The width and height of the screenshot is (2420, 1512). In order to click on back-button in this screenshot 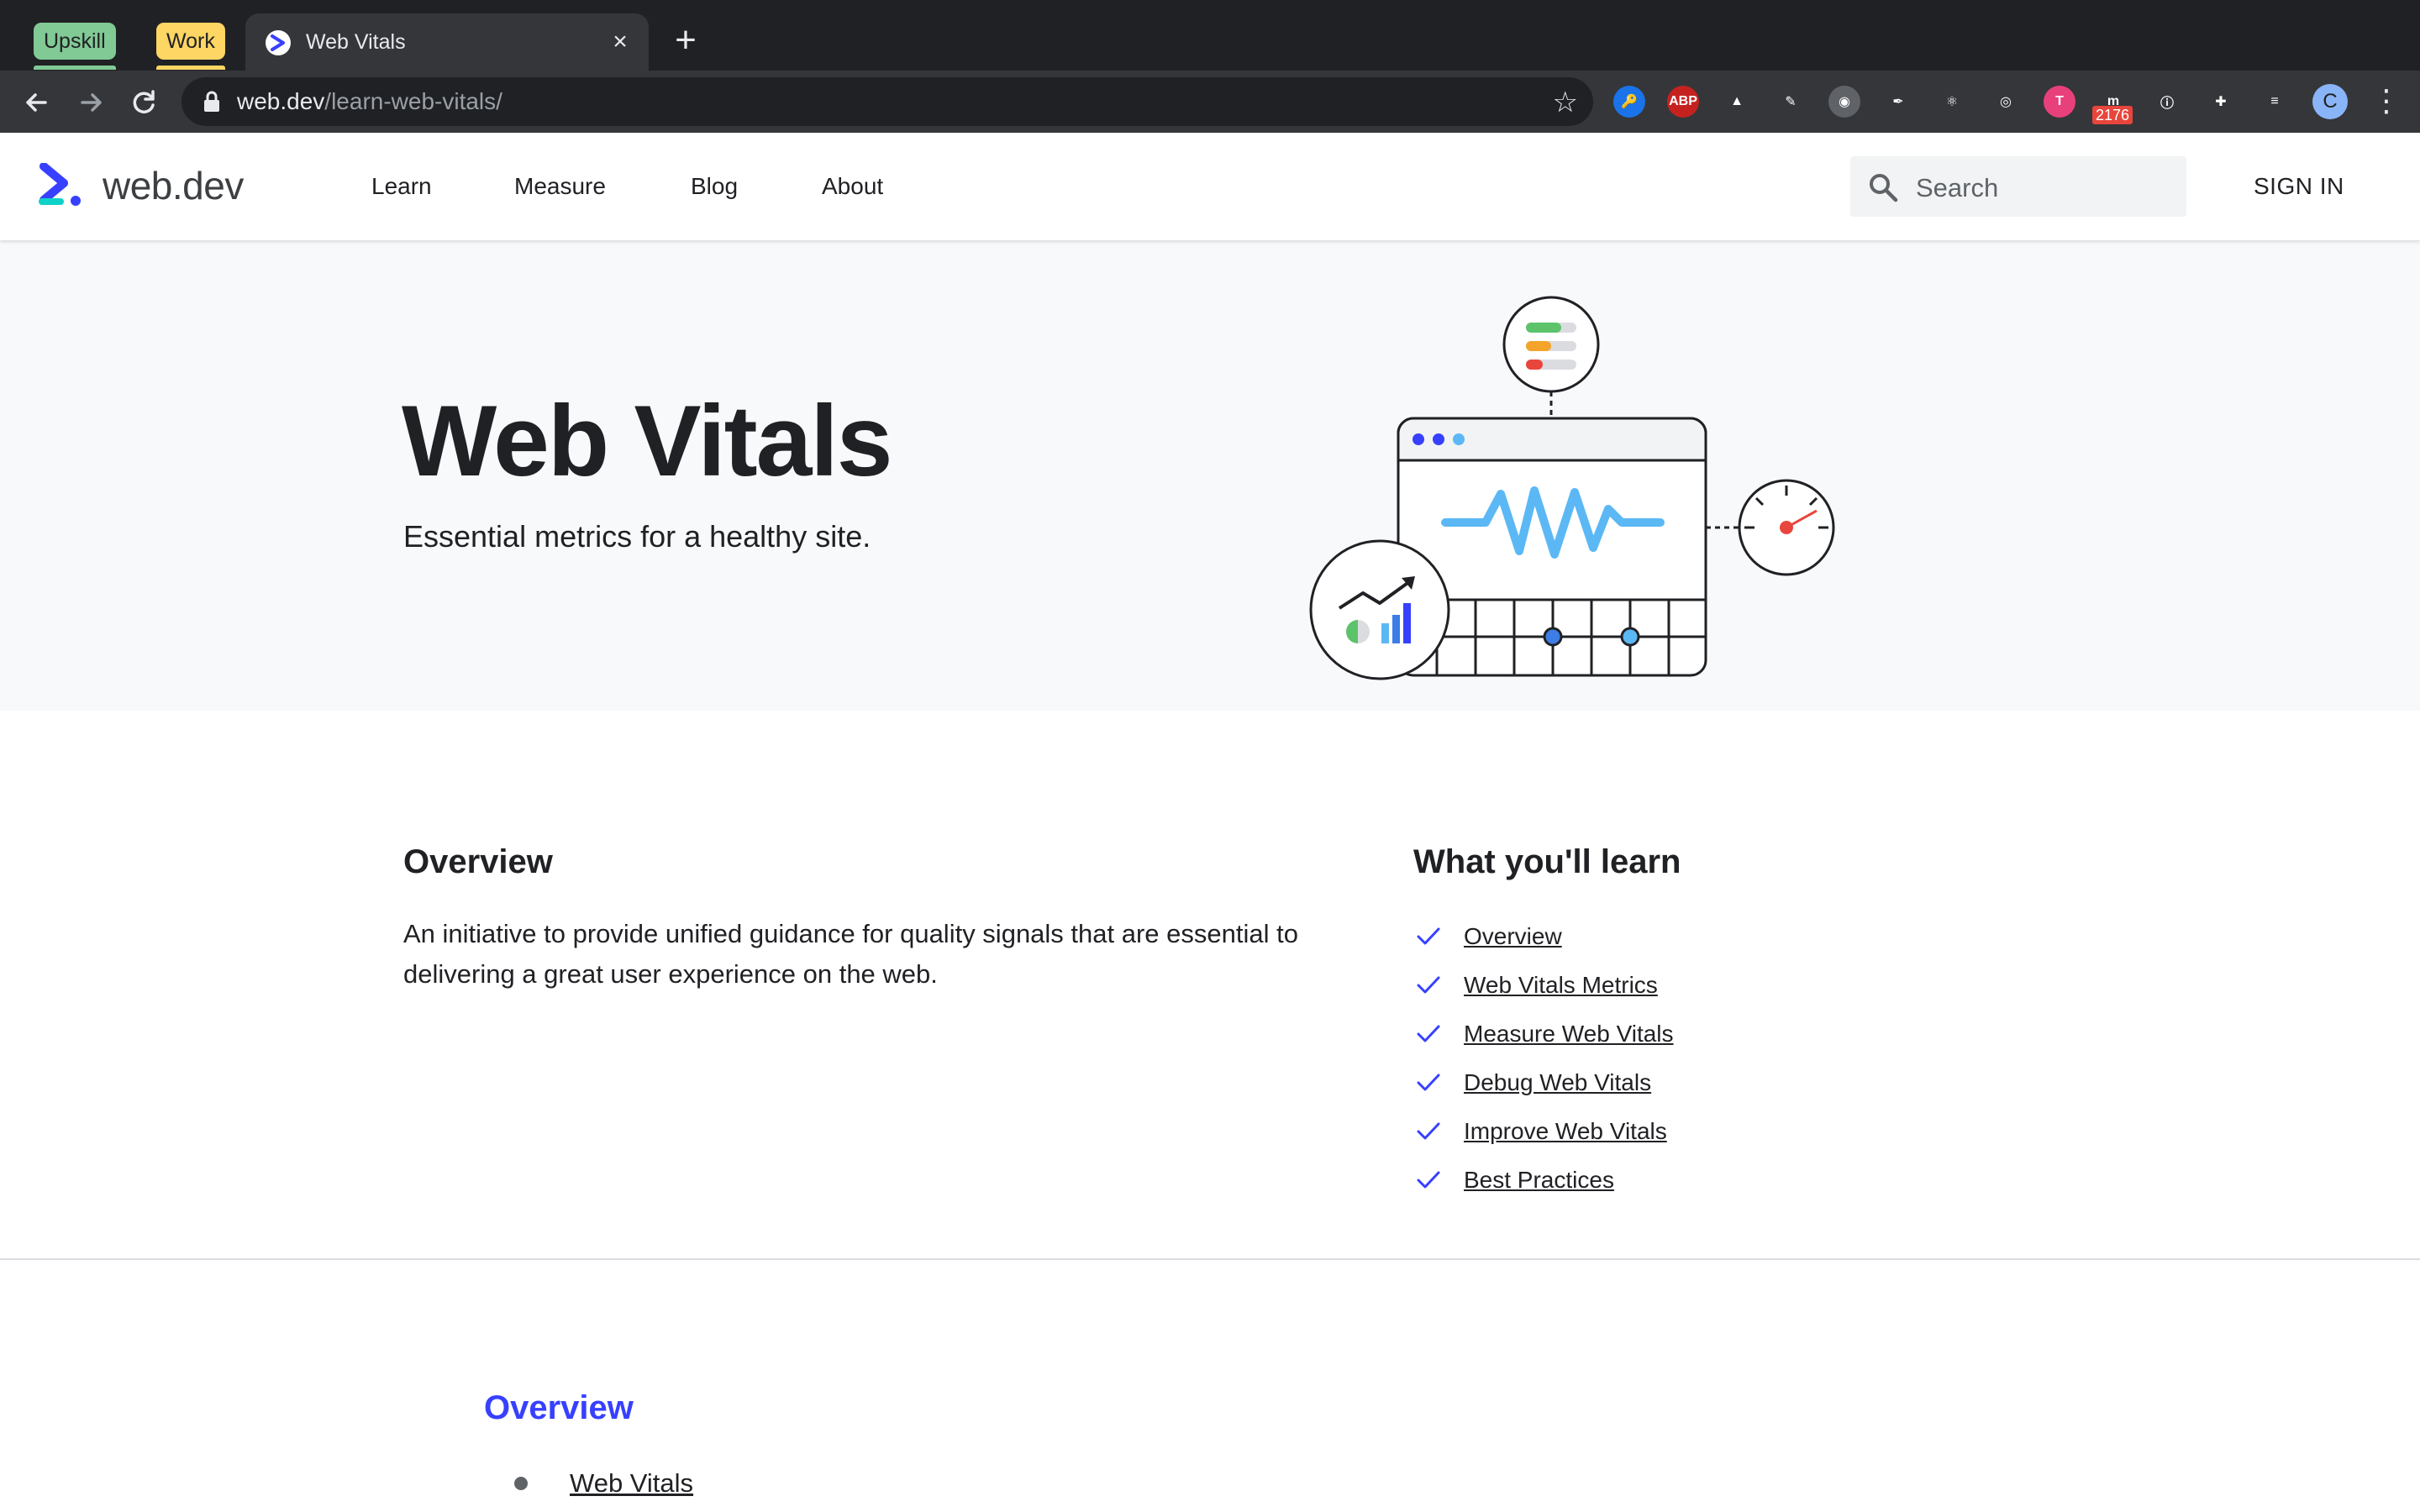, I will do `click(36, 102)`.